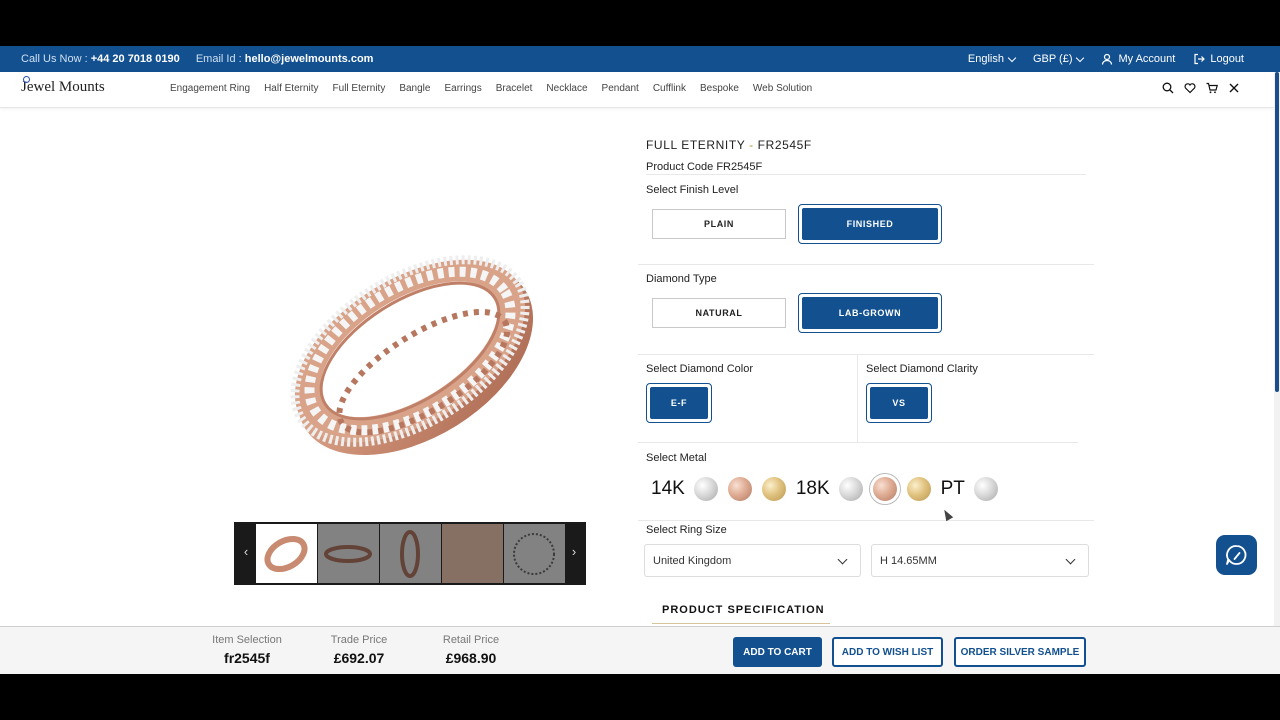 This screenshot has width=1280, height=720. Describe the element at coordinates (918, 489) in the screenshot. I see `metal-18k-yellow-swatch` at that location.